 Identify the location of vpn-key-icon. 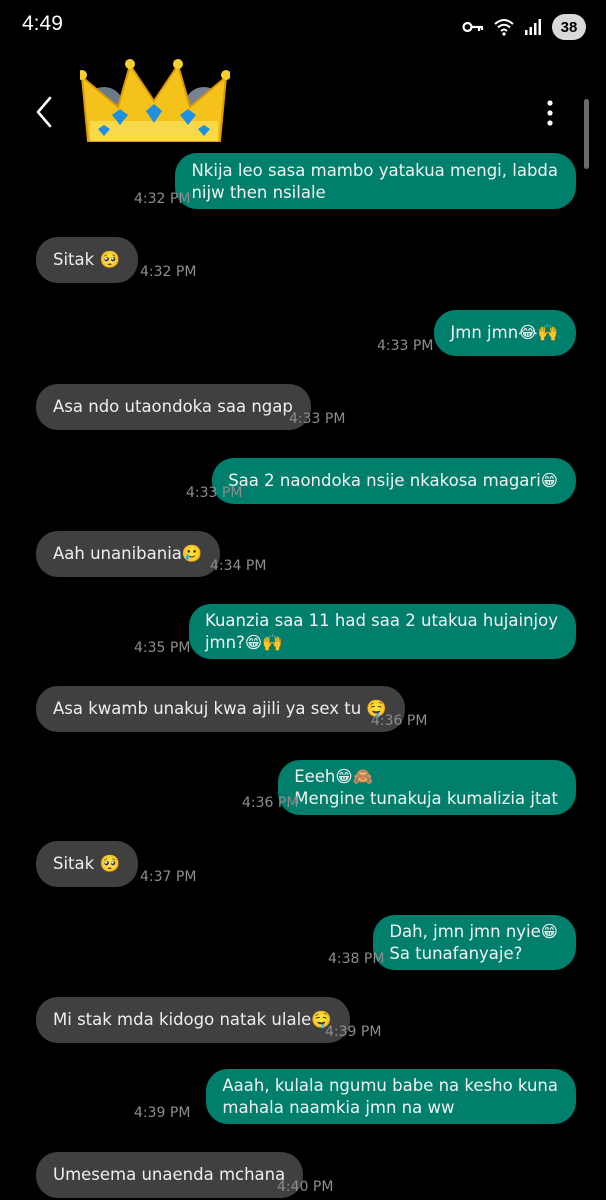
(473, 27).